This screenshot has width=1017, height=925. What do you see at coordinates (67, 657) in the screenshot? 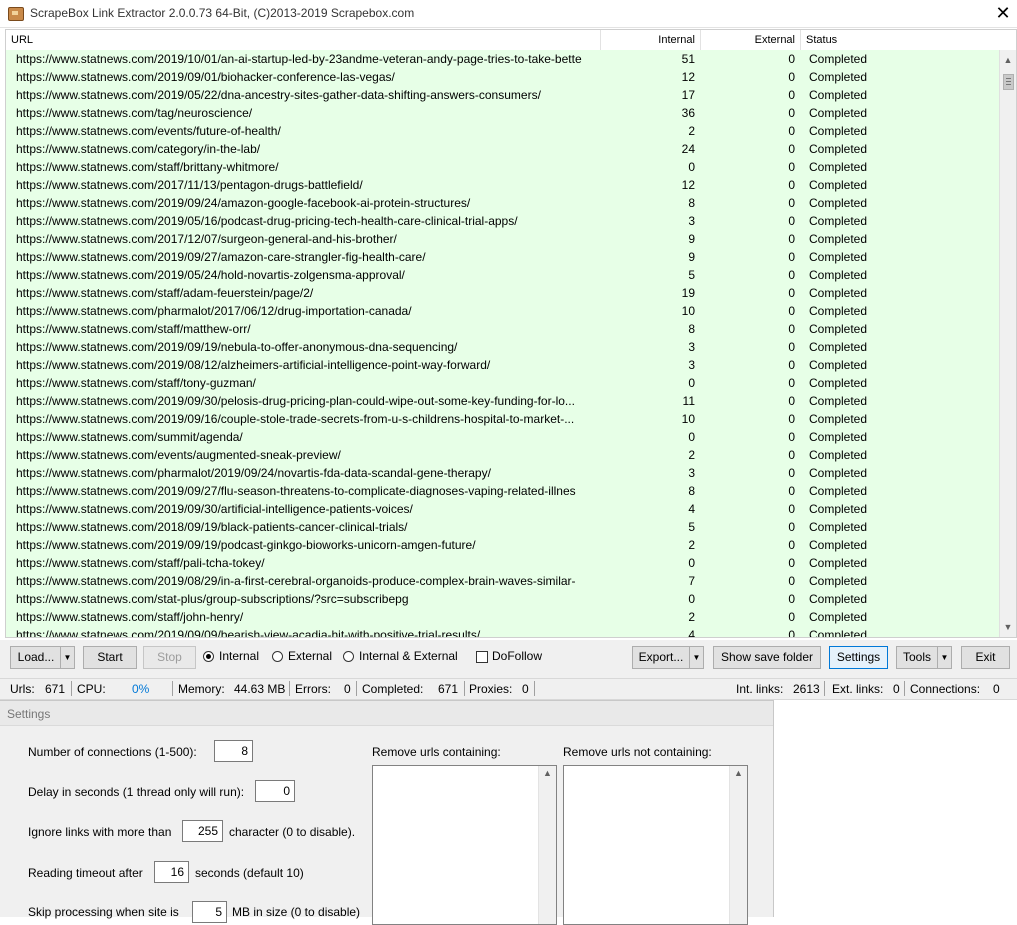
I see `load-dropdown-icon: ▼` at bounding box center [67, 657].